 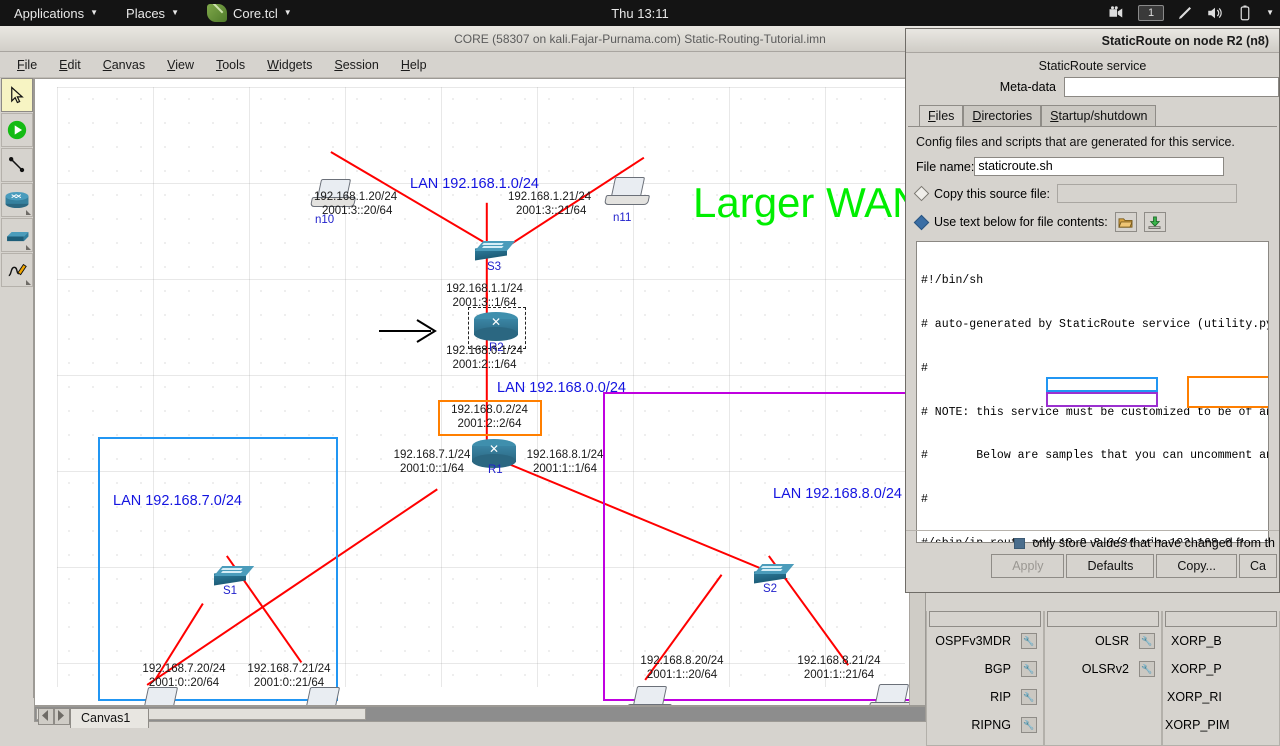 I want to click on panel-tray: 1 ▼, so click(x=1191, y=13).